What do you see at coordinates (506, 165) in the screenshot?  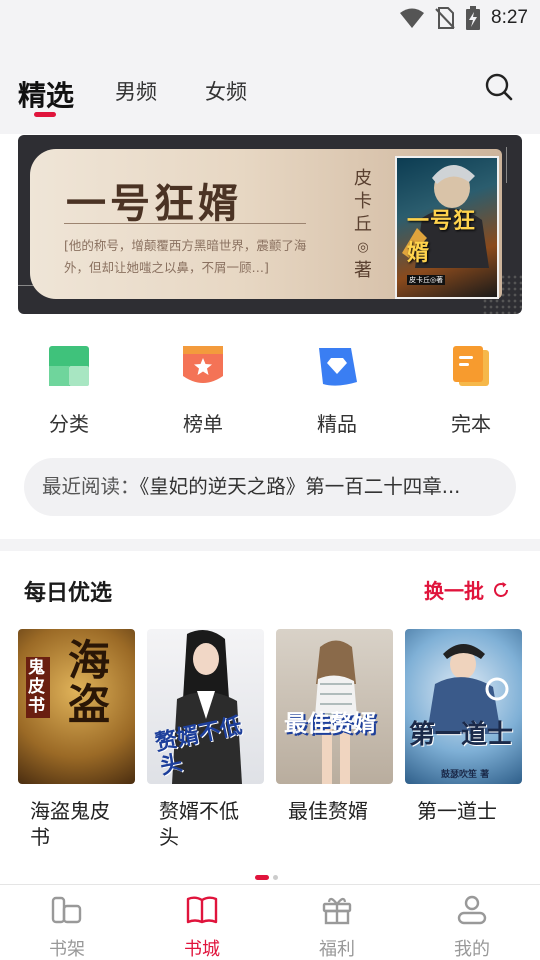 I see `banner-decor-line` at bounding box center [506, 165].